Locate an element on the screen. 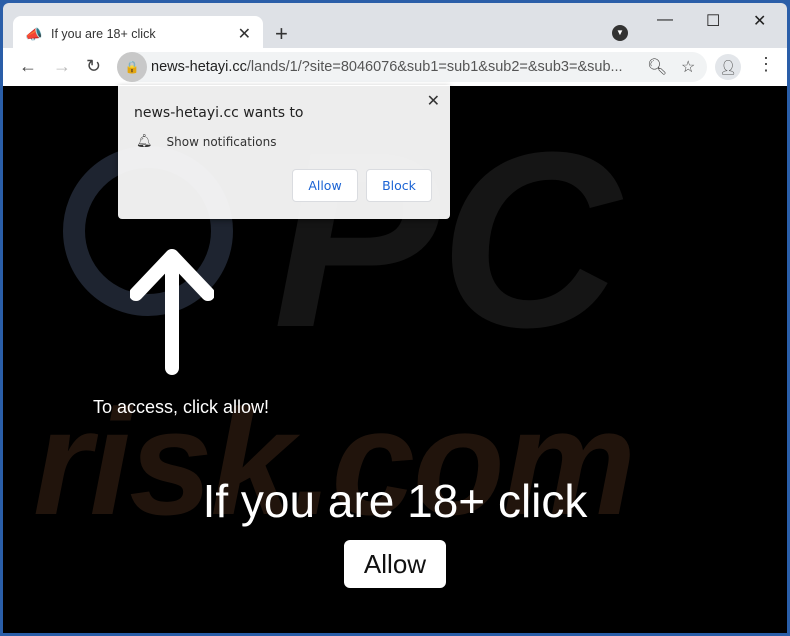 The height and width of the screenshot is (636, 790). megaphone-icon: 📣 is located at coordinates (34, 33).